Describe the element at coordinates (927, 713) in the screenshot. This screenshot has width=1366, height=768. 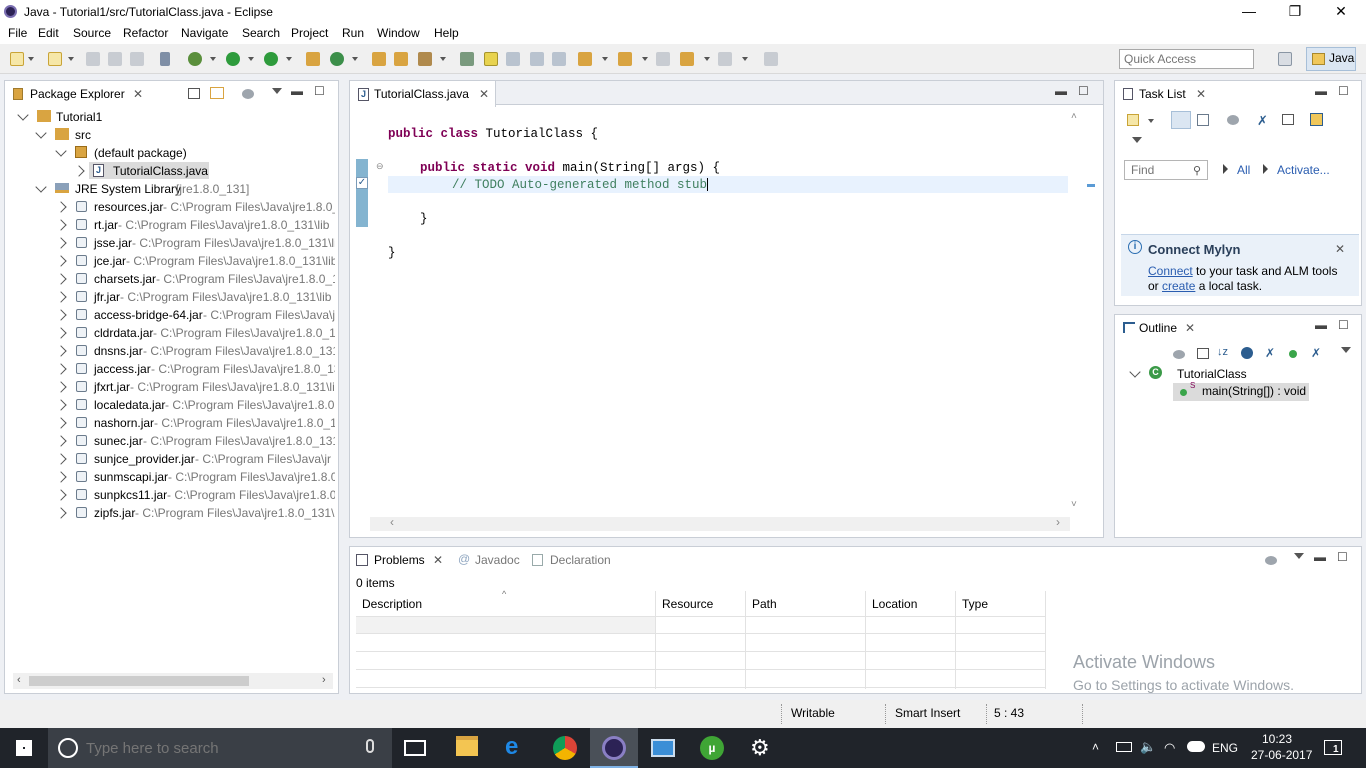
I see `status-insert-mode: Smart Insert` at that location.